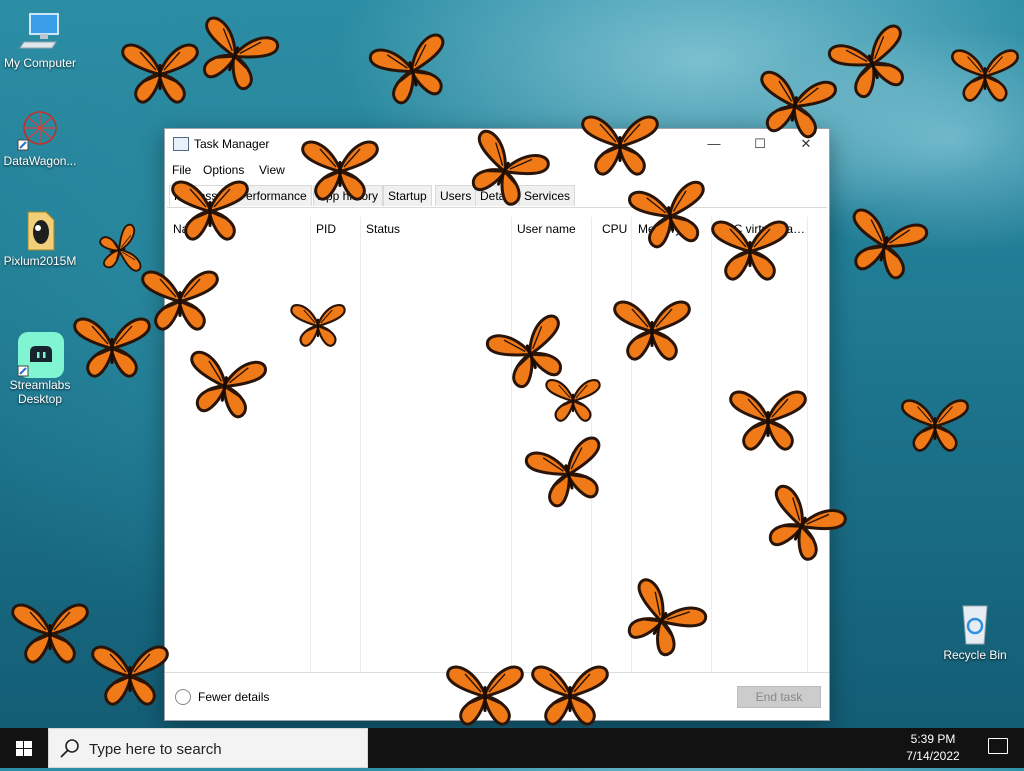 The image size is (1024, 771). Describe the element at coordinates (512, 748) in the screenshot. I see `taskbar: Type here to search 5:39 PM 7/14/2022` at that location.